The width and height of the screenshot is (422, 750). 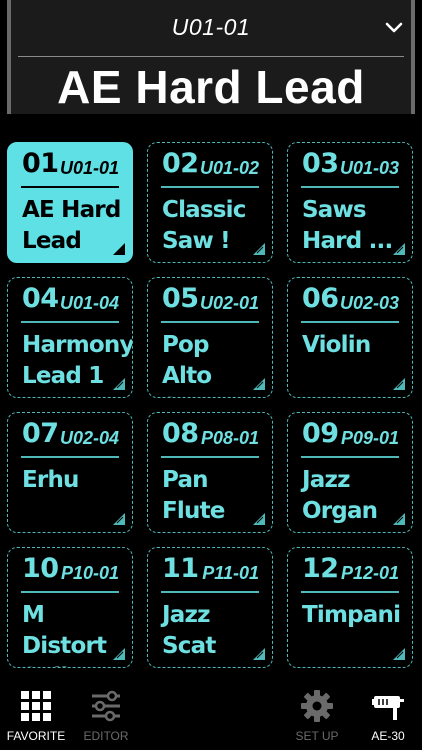 I want to click on tile-patch-name: Jazz Scat, so click(x=189, y=630).